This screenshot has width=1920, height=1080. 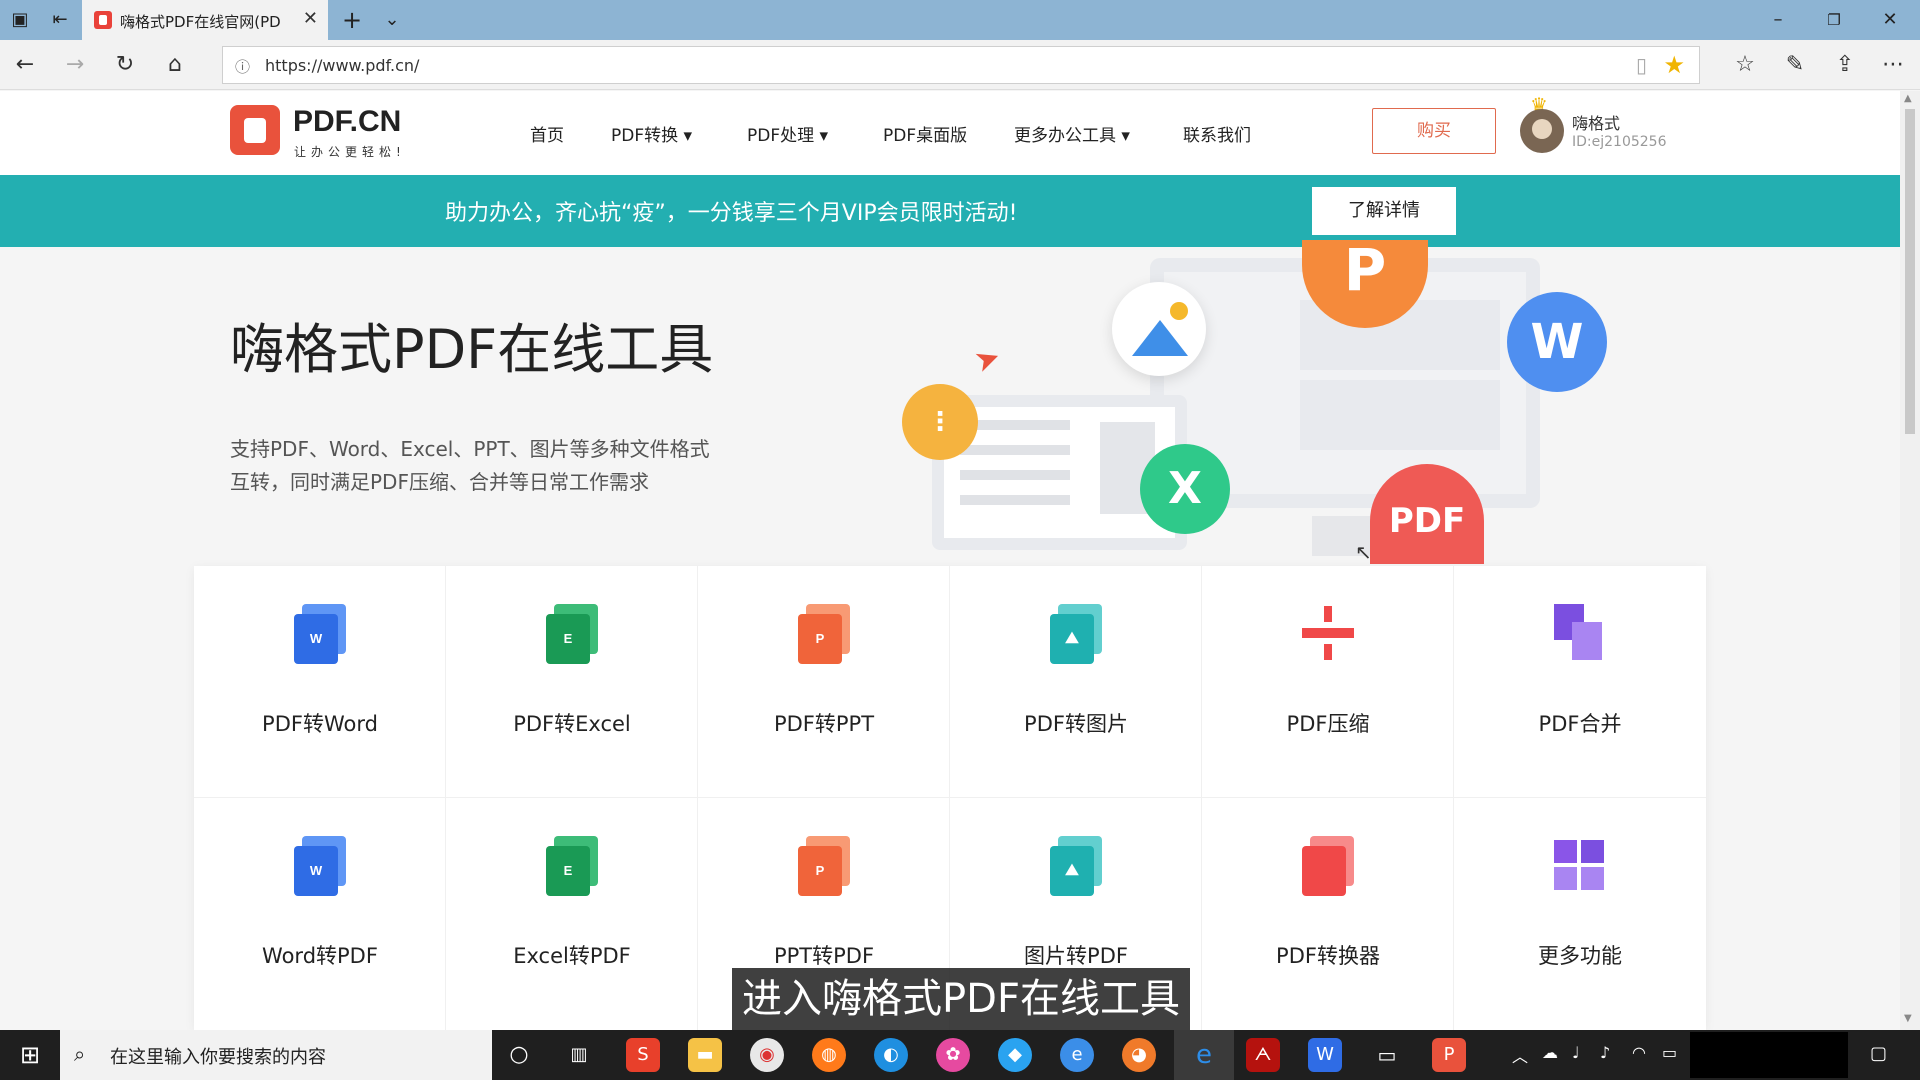 I want to click on pdf-app-icon: P, so click(x=1449, y=1055).